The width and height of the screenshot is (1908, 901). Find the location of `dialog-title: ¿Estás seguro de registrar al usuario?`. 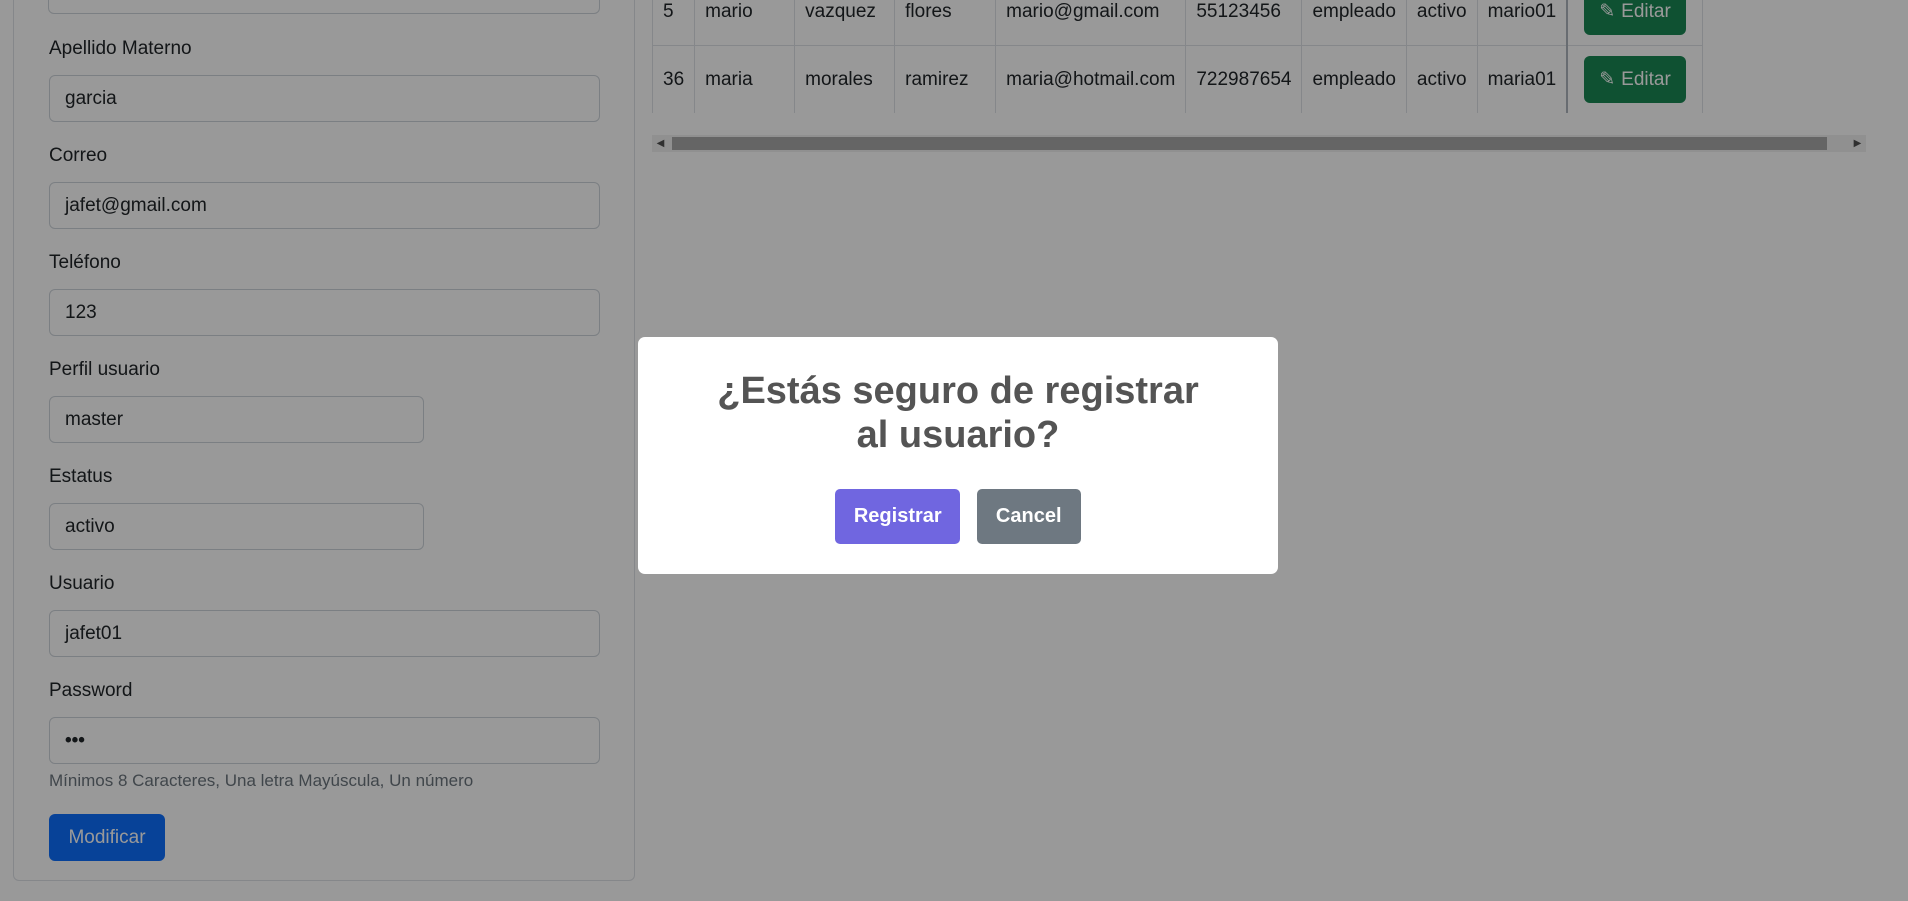

dialog-title: ¿Estás seguro de registrar al usuario? is located at coordinates (958, 413).